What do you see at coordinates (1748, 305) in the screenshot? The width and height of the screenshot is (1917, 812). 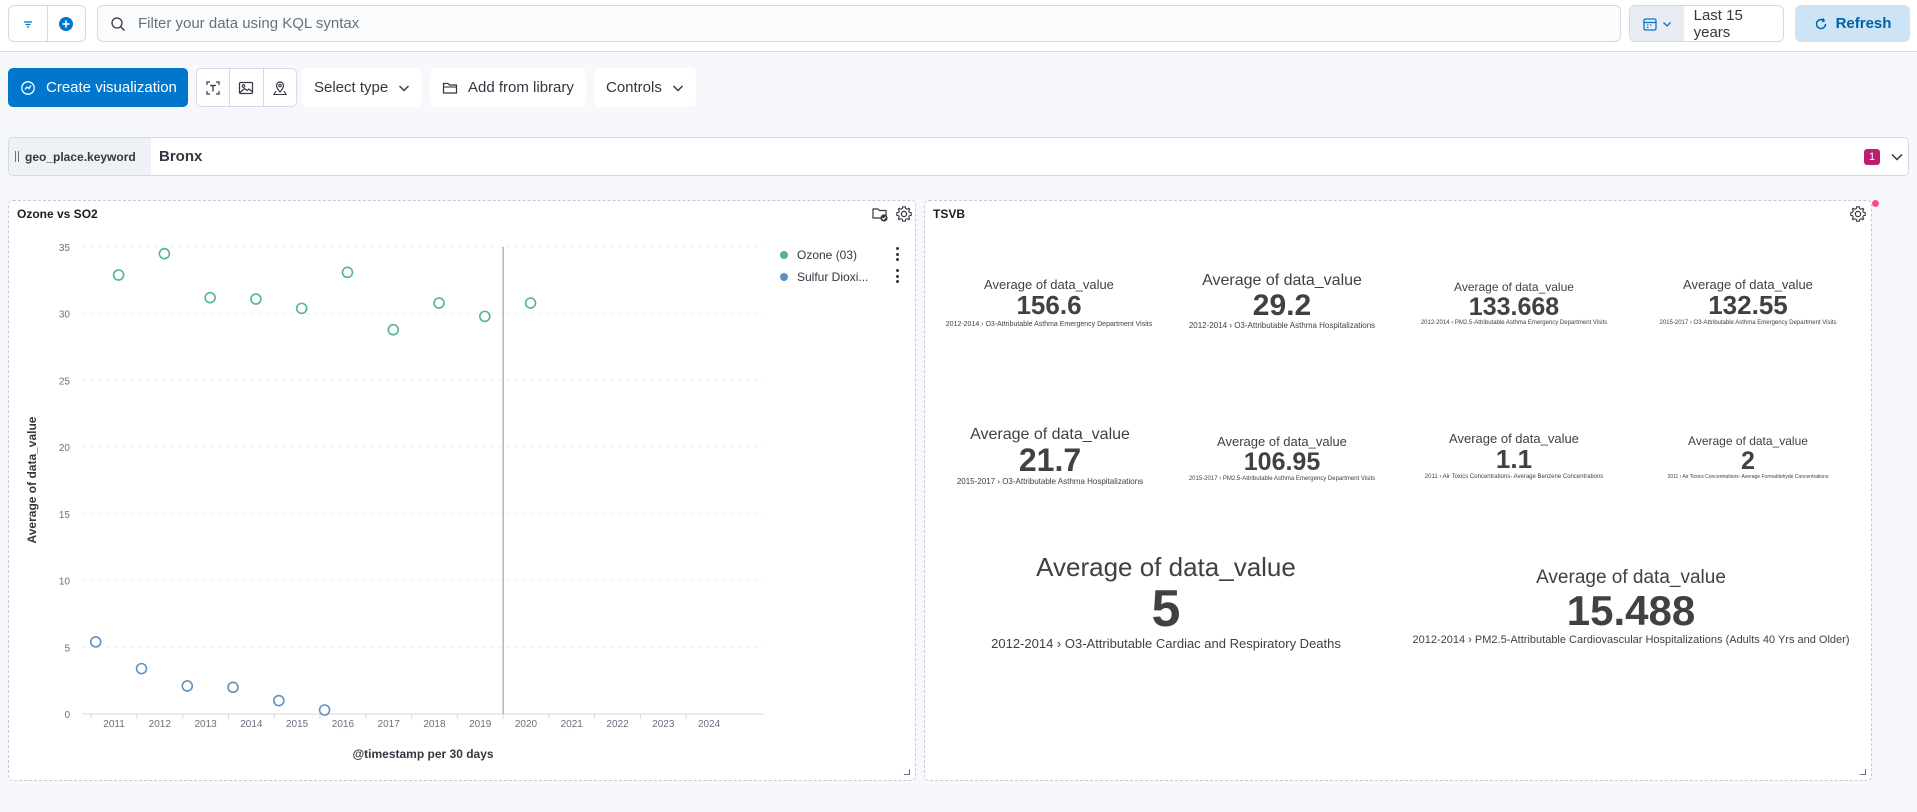 I see `metric-value: 132.55` at bounding box center [1748, 305].